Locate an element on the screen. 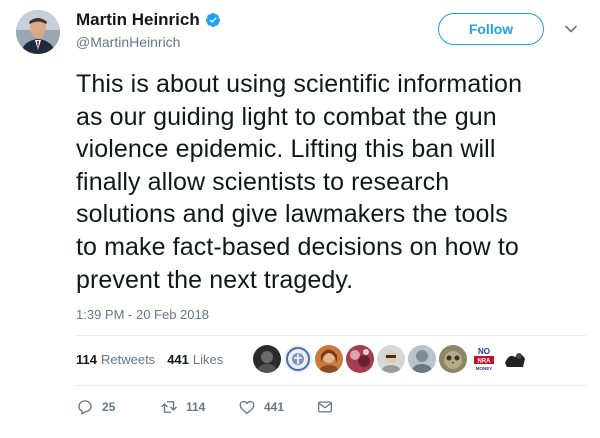  liker-avatar-no-nra-money: NO NRA MONEY is located at coordinates (484, 359).